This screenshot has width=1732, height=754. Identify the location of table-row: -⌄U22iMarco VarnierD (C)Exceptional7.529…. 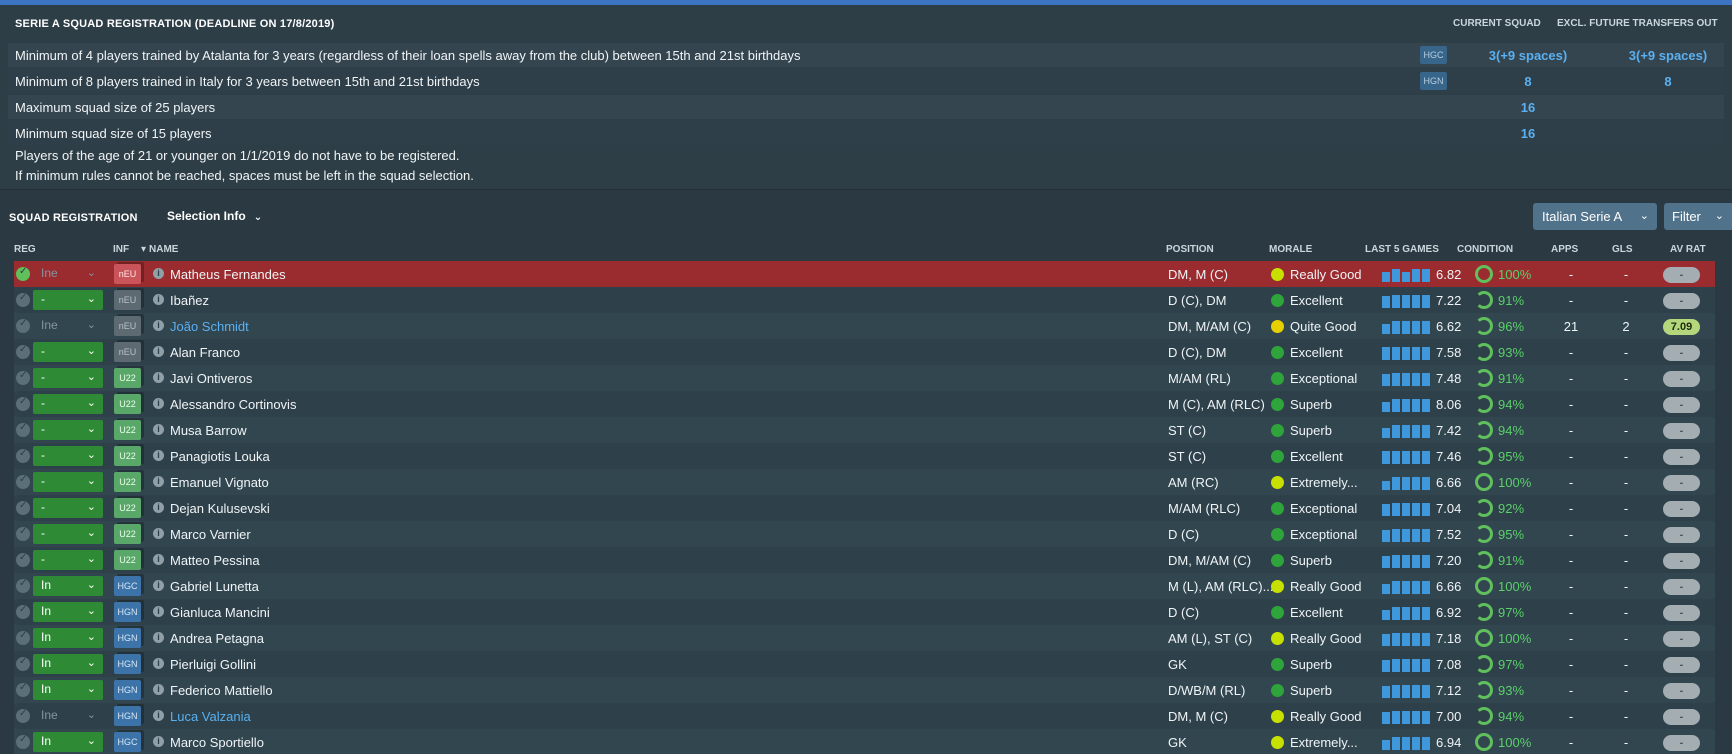
(864, 534).